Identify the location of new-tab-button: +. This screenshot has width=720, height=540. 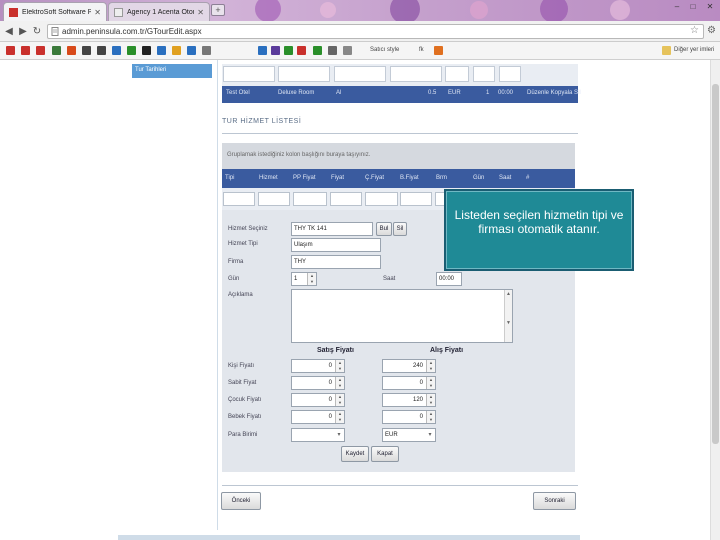
(218, 10).